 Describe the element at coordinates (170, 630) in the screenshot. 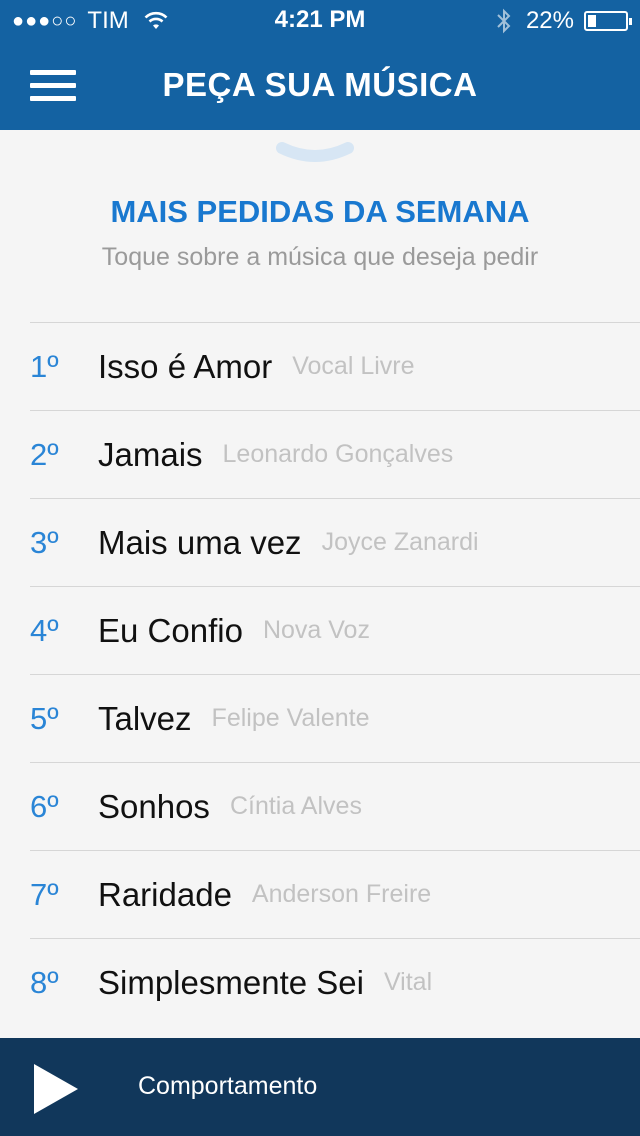

I see `song-title: Eu Confio` at that location.